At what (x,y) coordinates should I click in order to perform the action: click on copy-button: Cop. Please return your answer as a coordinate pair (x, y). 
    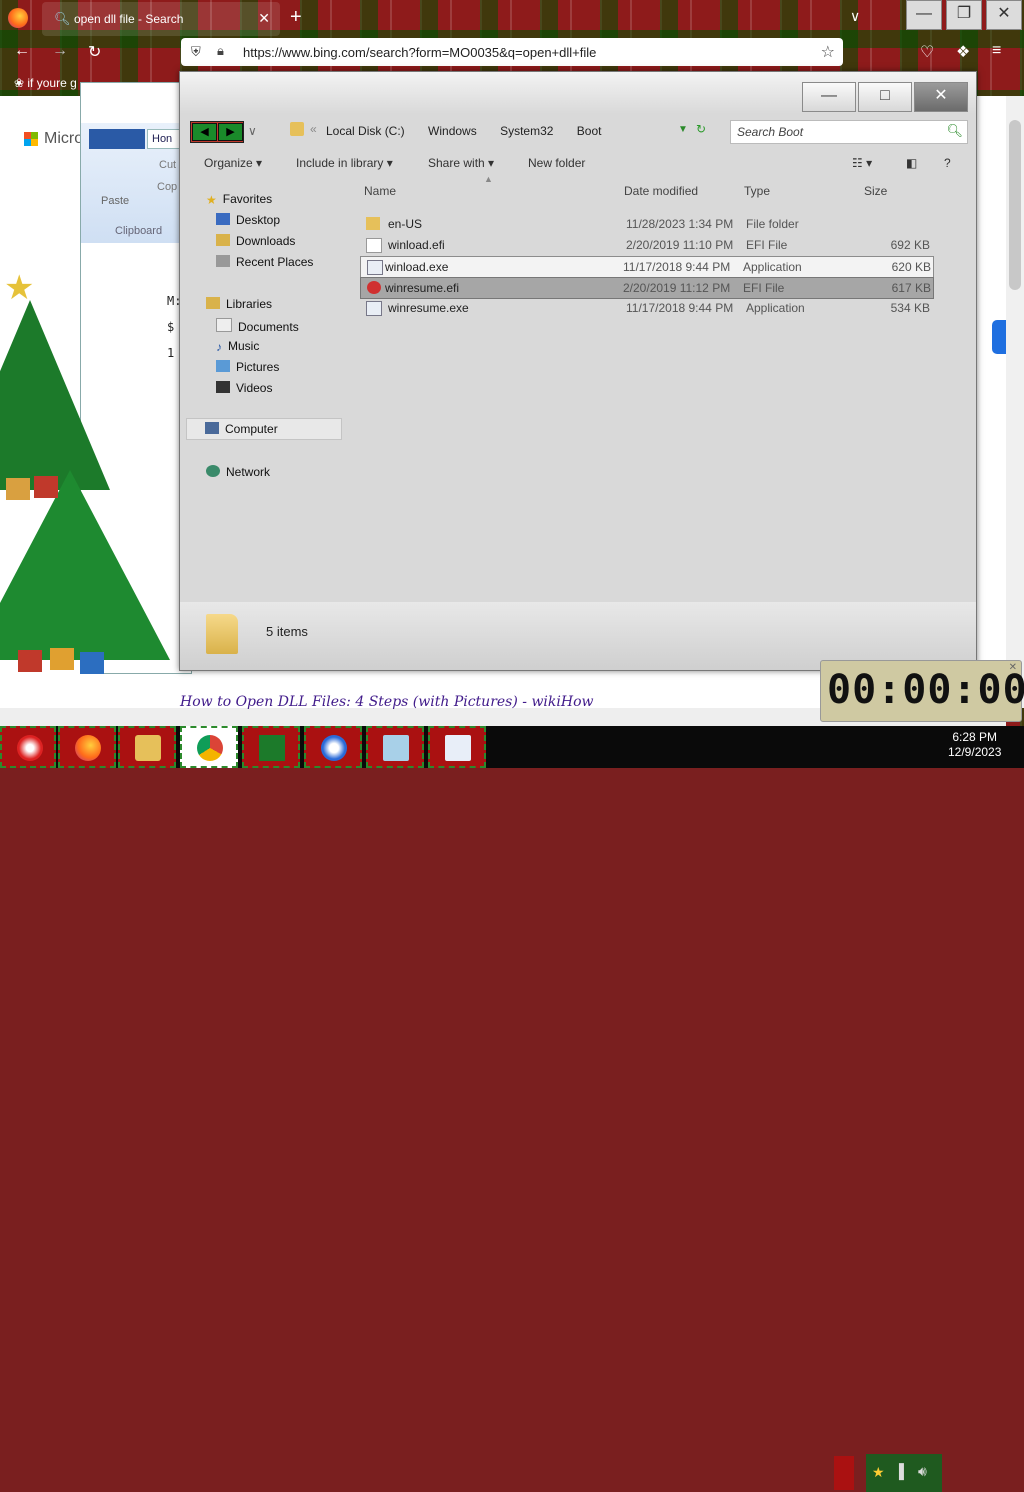
    Looking at the image, I should click on (167, 187).